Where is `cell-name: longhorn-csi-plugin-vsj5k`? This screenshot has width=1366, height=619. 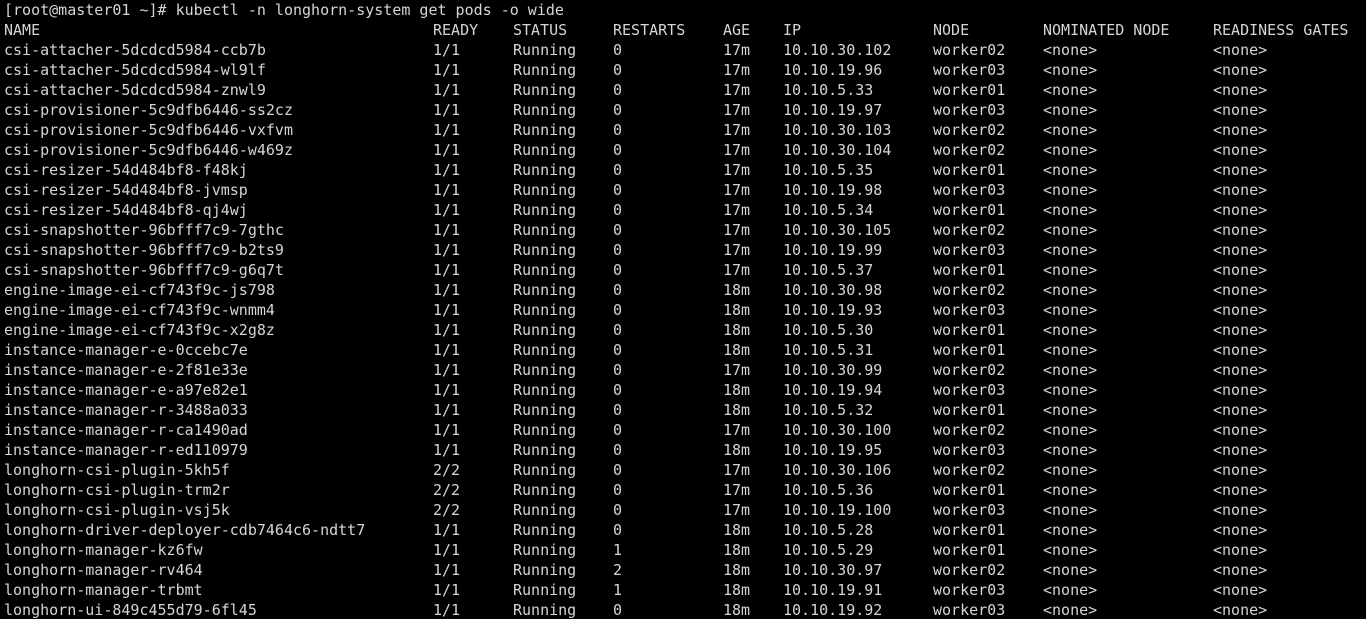 cell-name: longhorn-csi-plugin-vsj5k is located at coordinates (117, 510).